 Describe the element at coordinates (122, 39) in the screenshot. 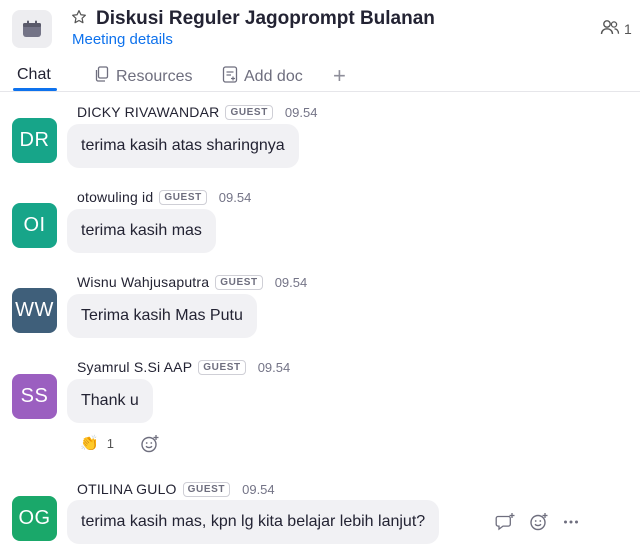

I see `meeting-details-link: Meeting details` at that location.